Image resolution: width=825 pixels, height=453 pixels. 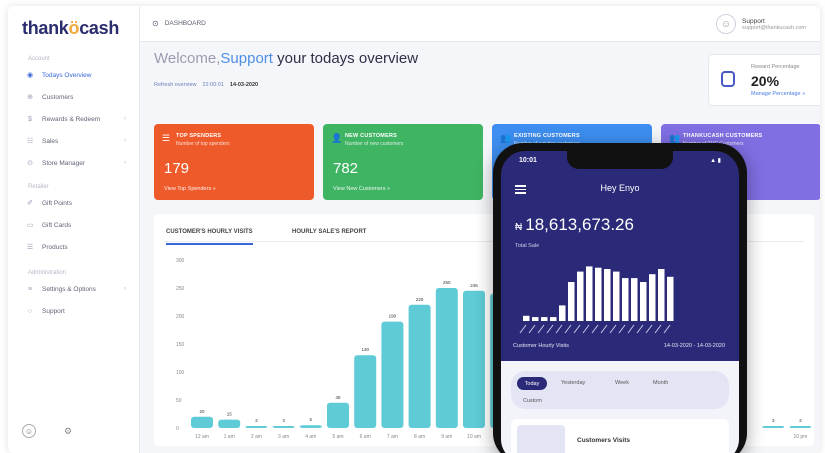 What do you see at coordinates (206, 85) in the screenshot?
I see `date-row: Refresh overview 22:00:01 14-03-2020` at bounding box center [206, 85].